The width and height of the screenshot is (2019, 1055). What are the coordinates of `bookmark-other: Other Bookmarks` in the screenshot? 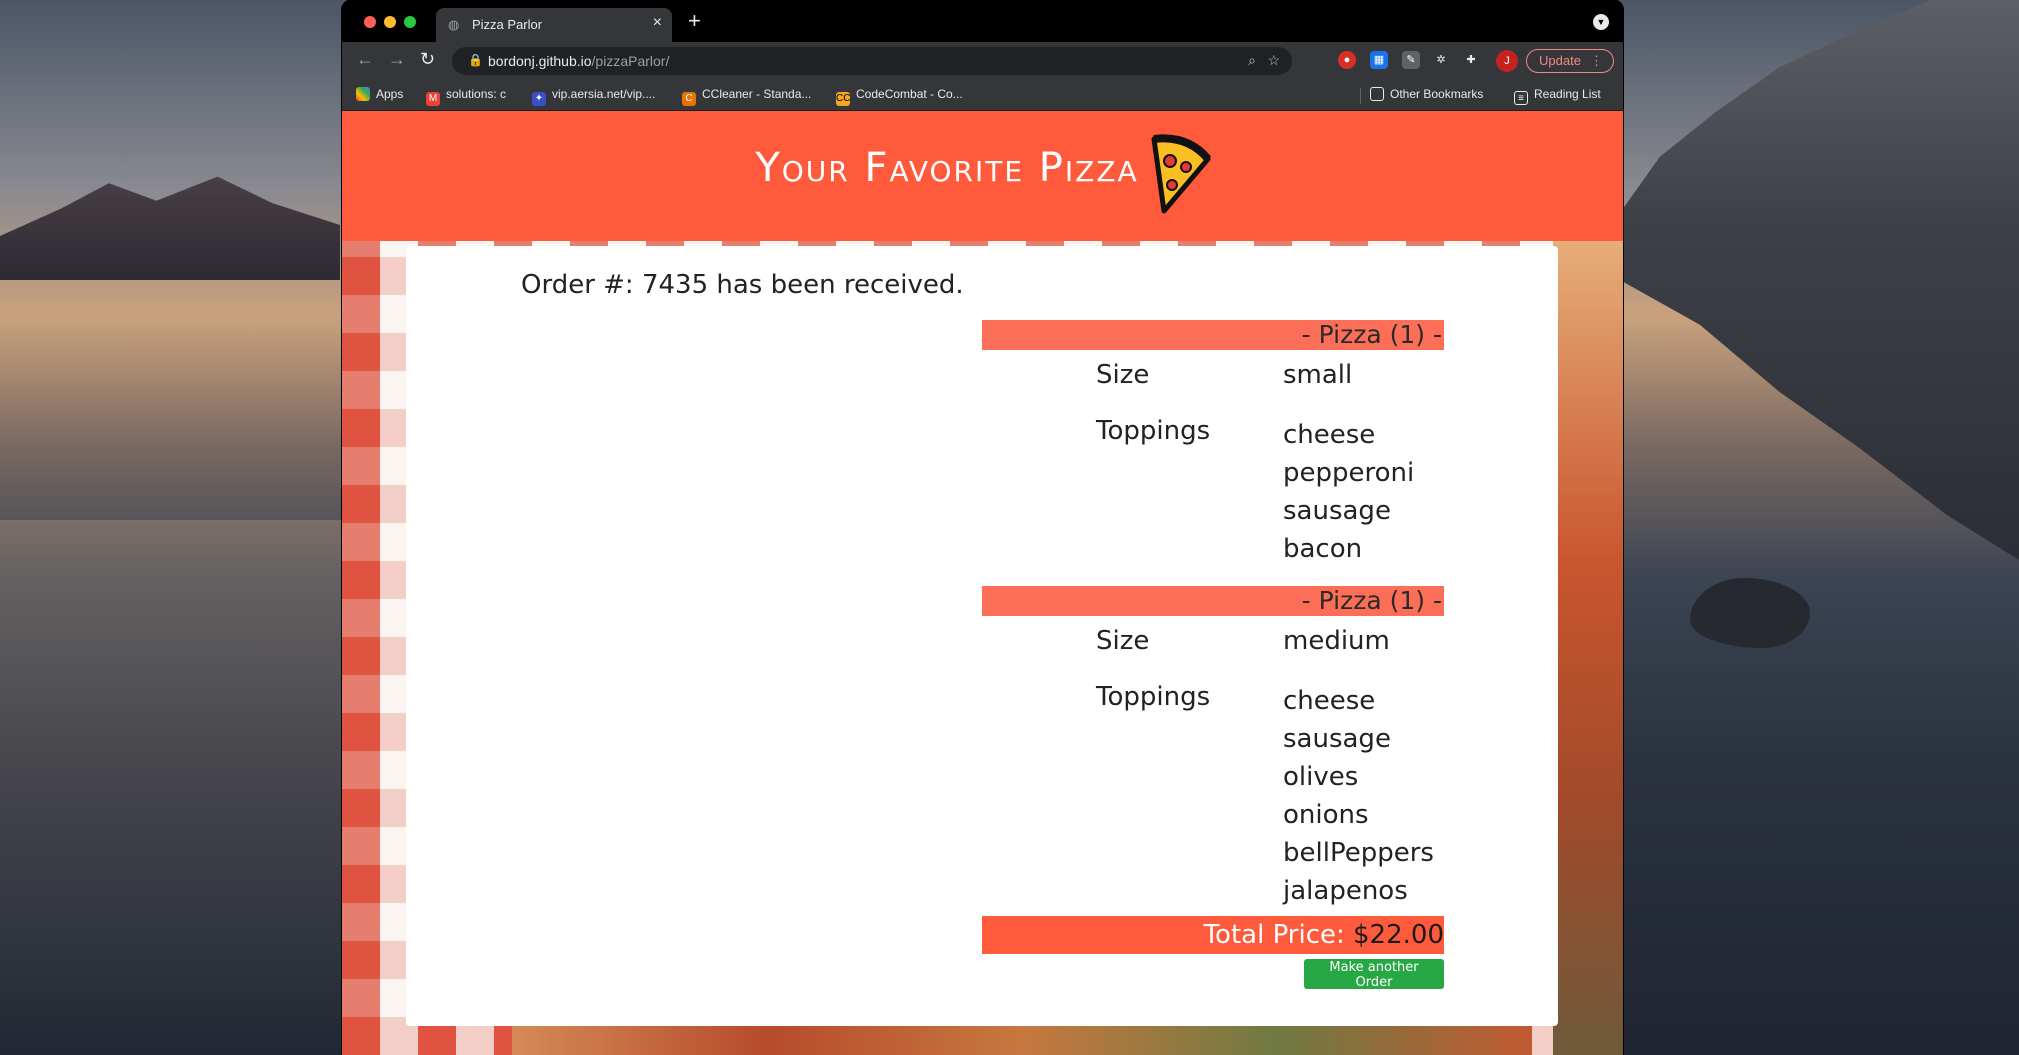 It's located at (1426, 94).